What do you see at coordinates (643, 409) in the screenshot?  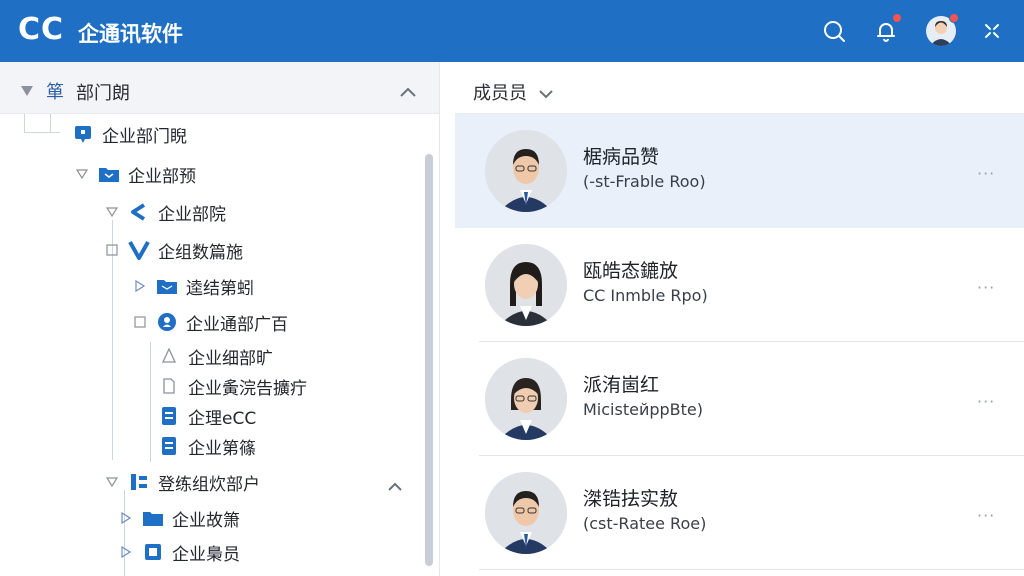 I see `member-role: MicisteйppBte)` at bounding box center [643, 409].